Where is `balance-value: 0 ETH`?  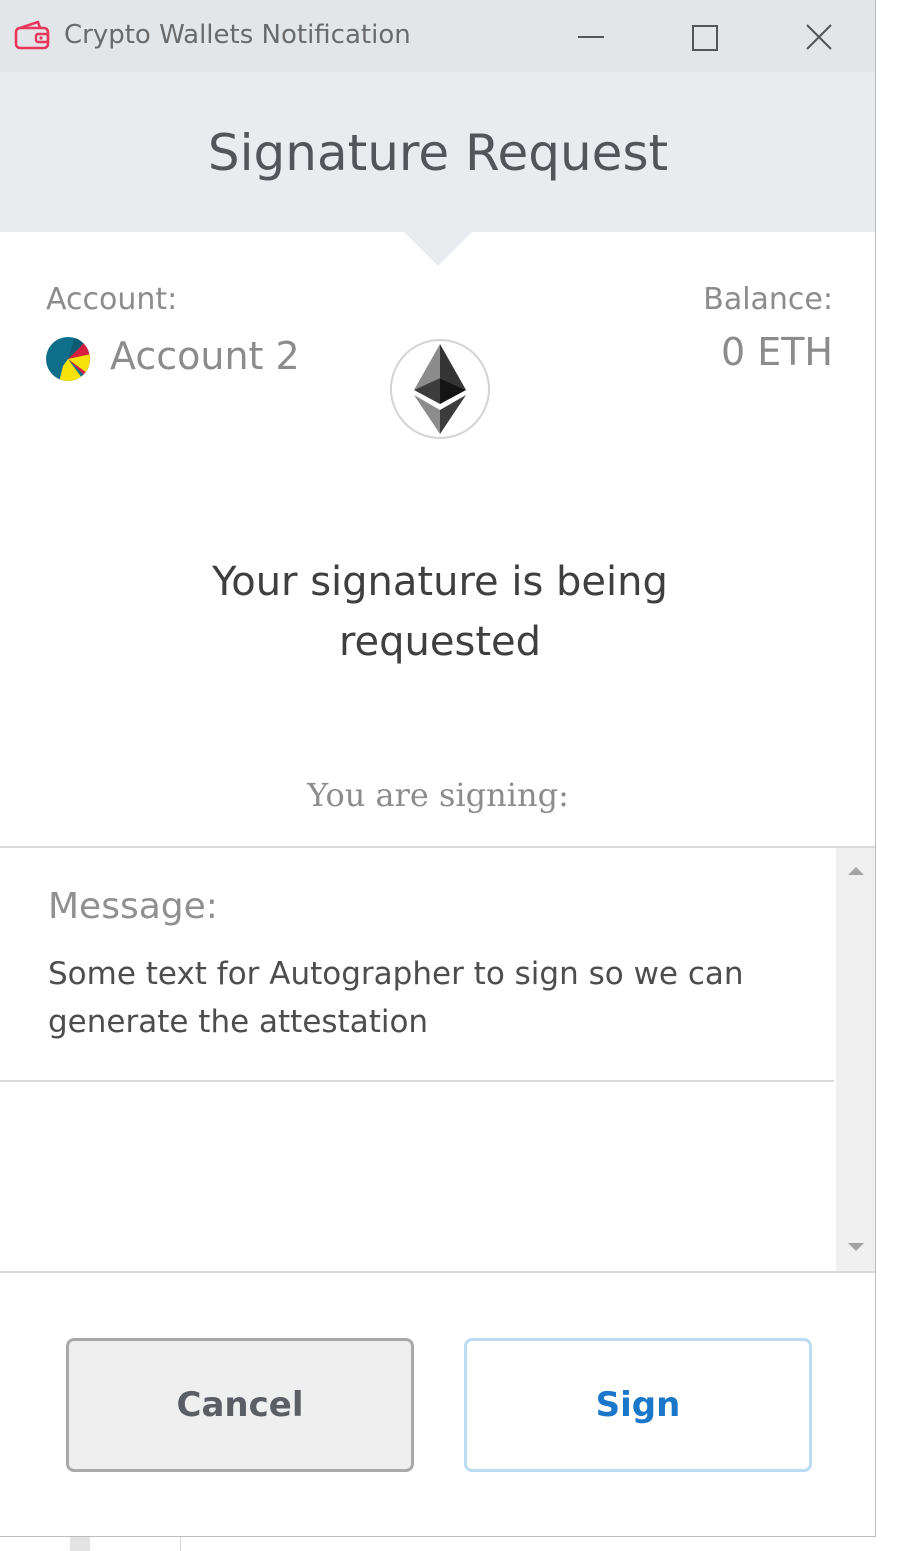
balance-value: 0 ETH is located at coordinates (776, 352).